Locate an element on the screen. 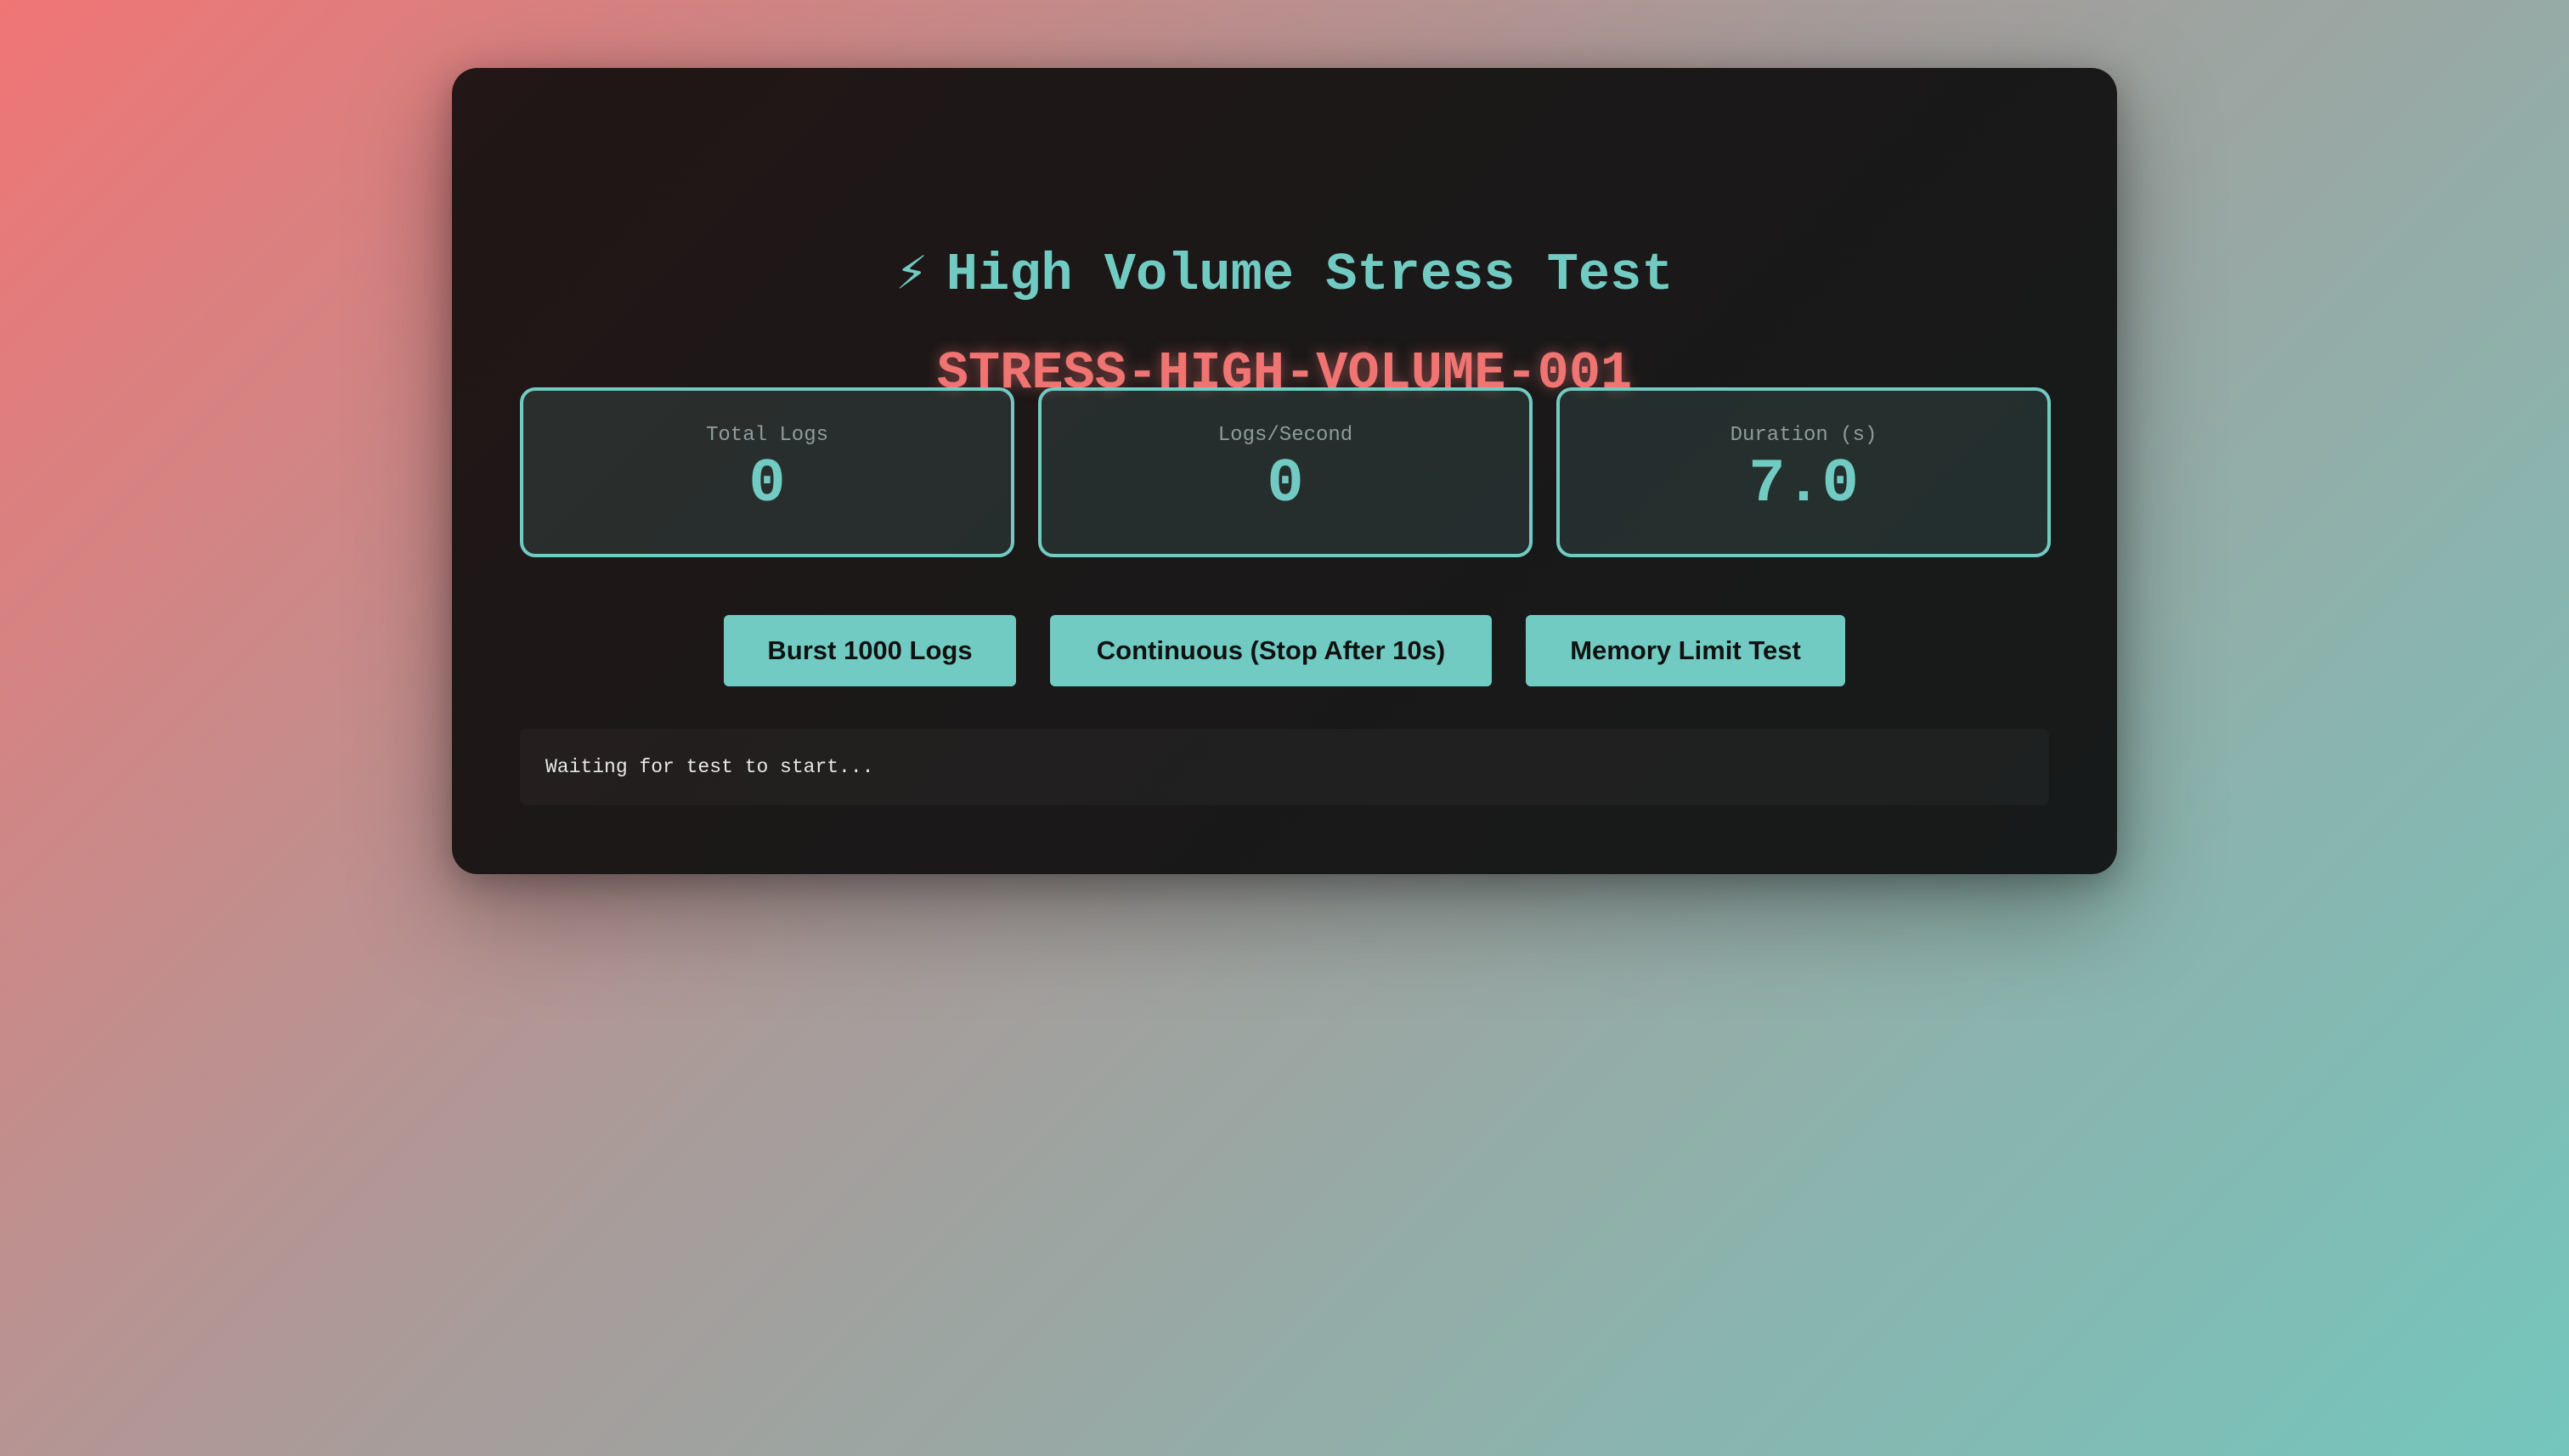 The image size is (2569, 1456). page-title: ⚡ High Volume Stress Test is located at coordinates (1284, 275).